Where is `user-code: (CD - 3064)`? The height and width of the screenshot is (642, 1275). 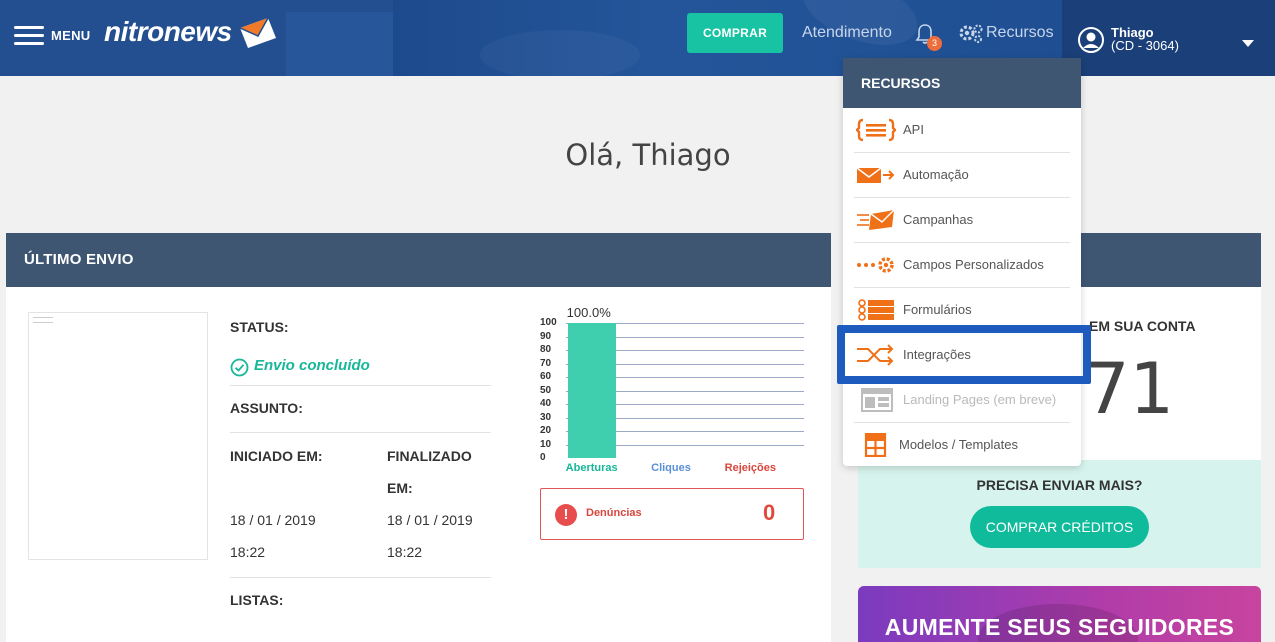
user-code: (CD - 3064) is located at coordinates (1145, 45).